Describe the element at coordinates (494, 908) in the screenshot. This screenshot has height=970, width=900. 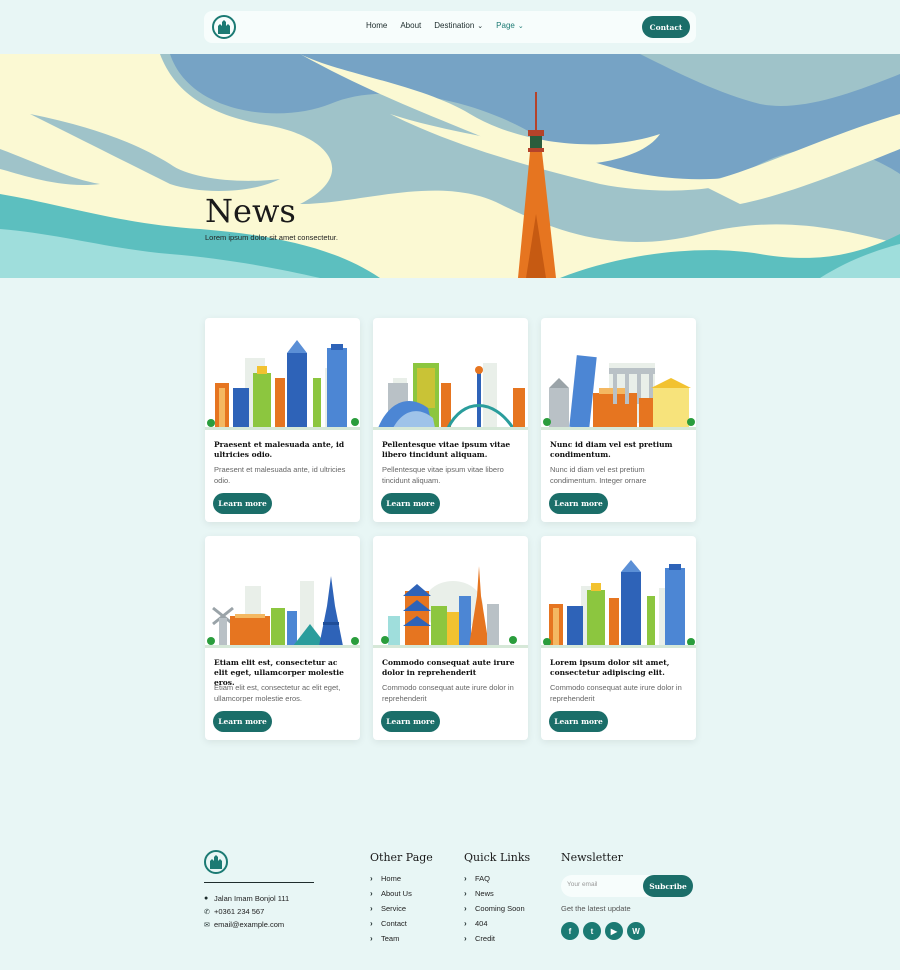
I see `footer-link-coming-soon: › Cooming Soon` at that location.